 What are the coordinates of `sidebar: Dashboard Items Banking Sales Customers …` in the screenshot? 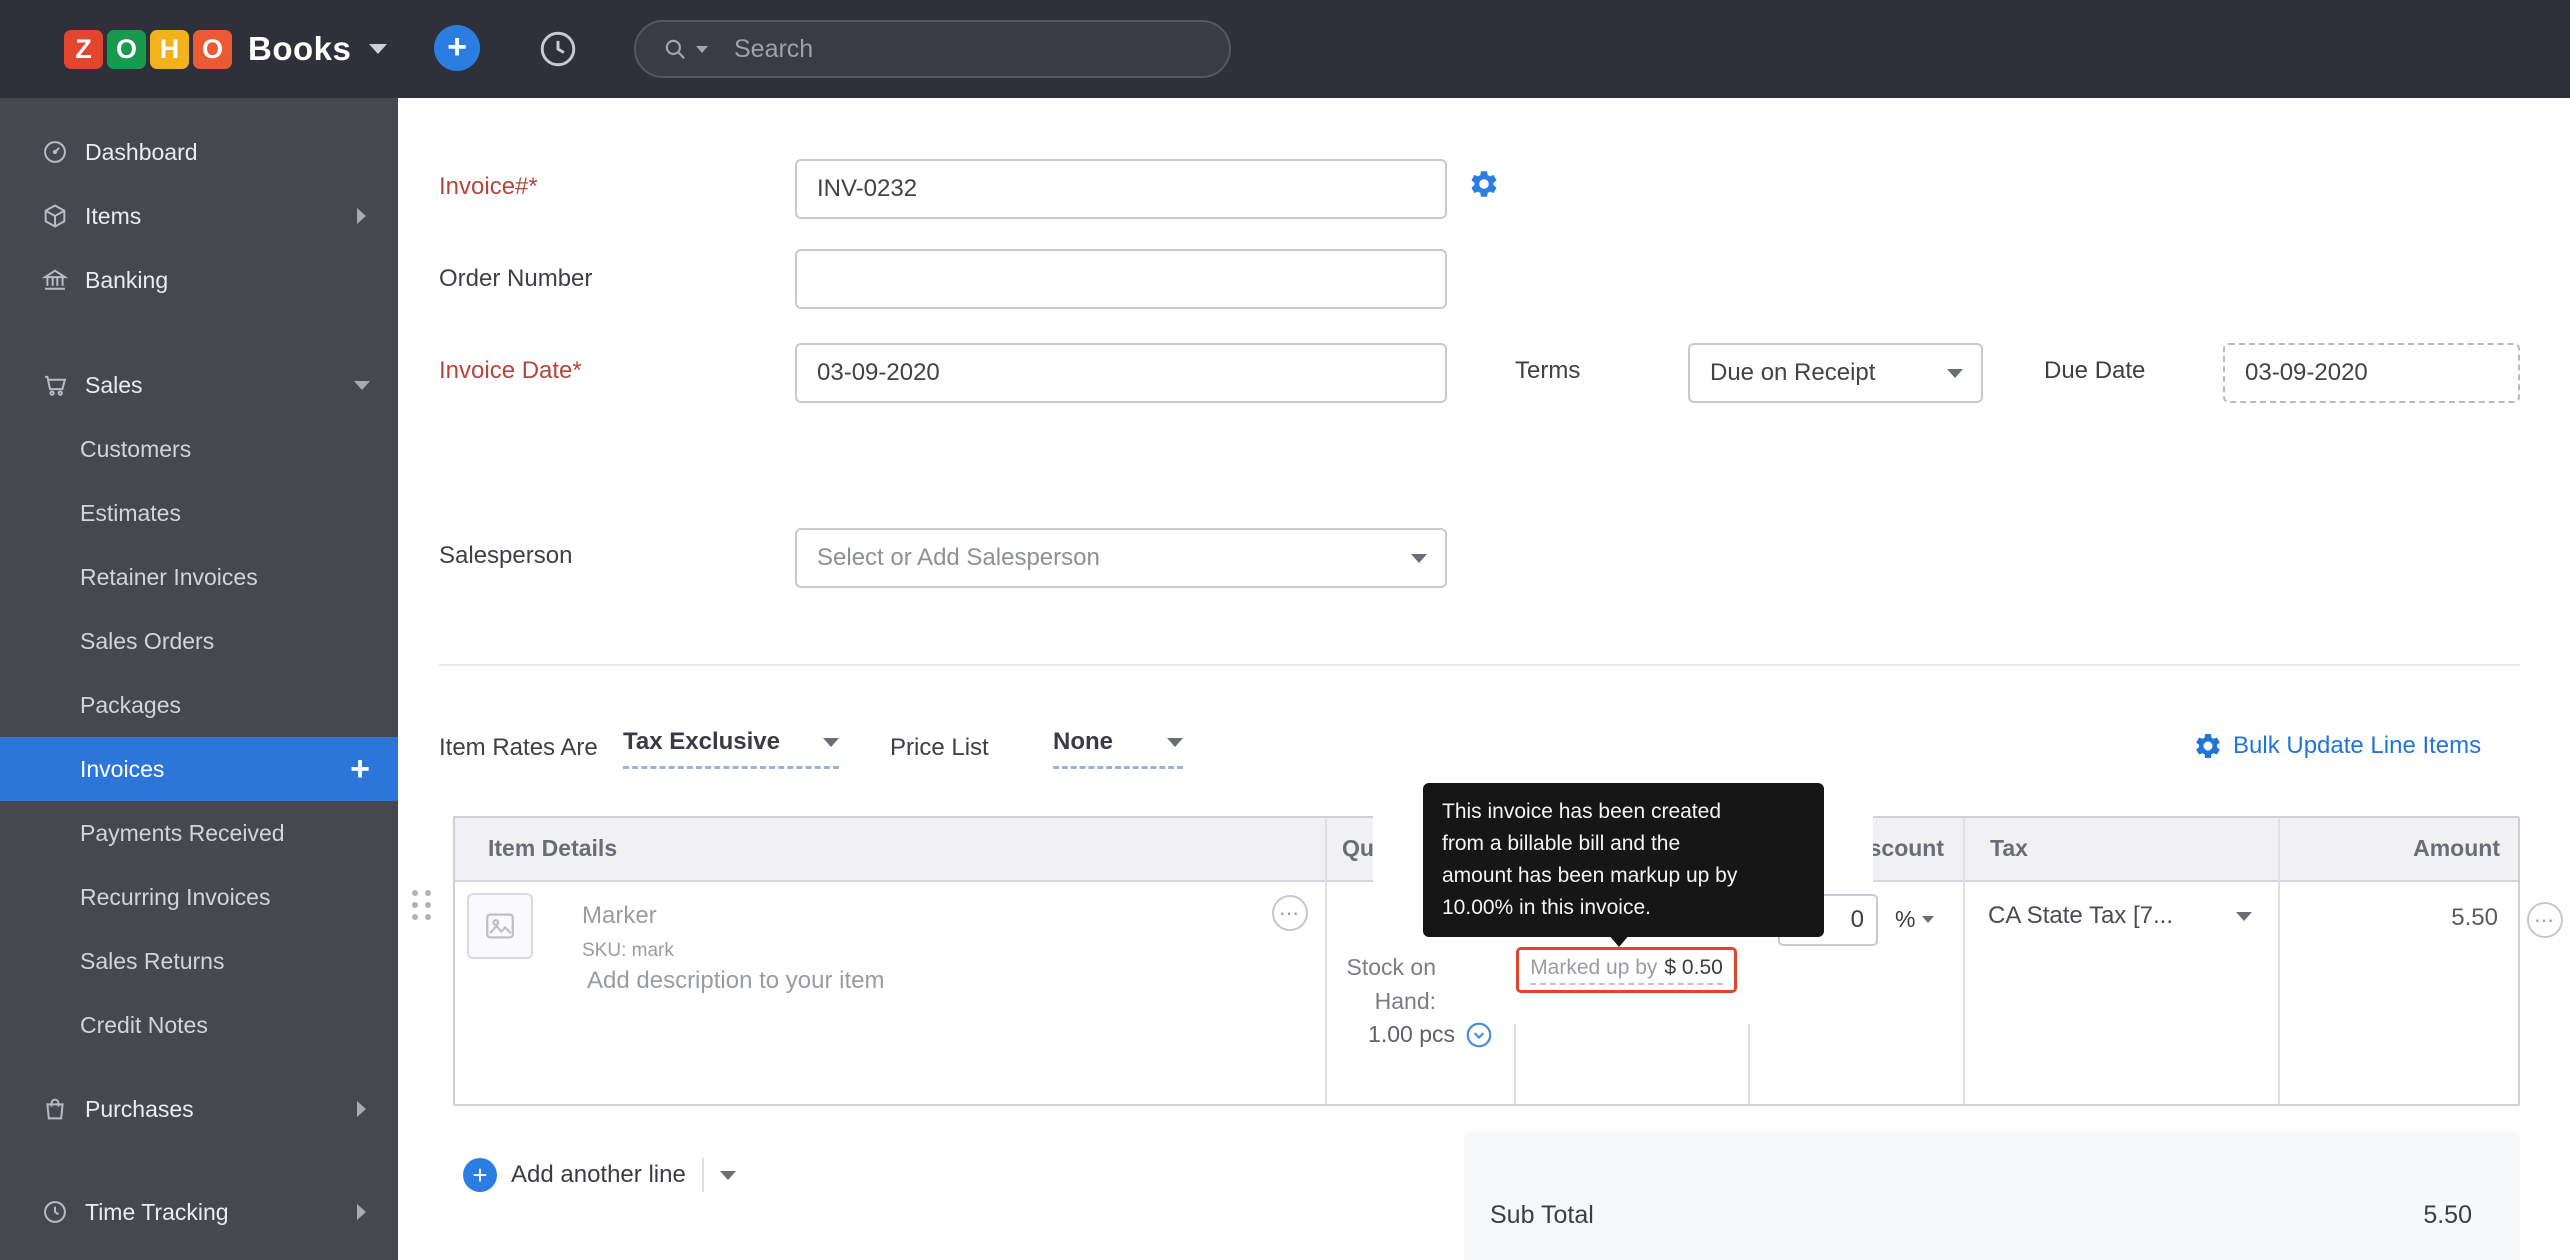 It's located at (199, 679).